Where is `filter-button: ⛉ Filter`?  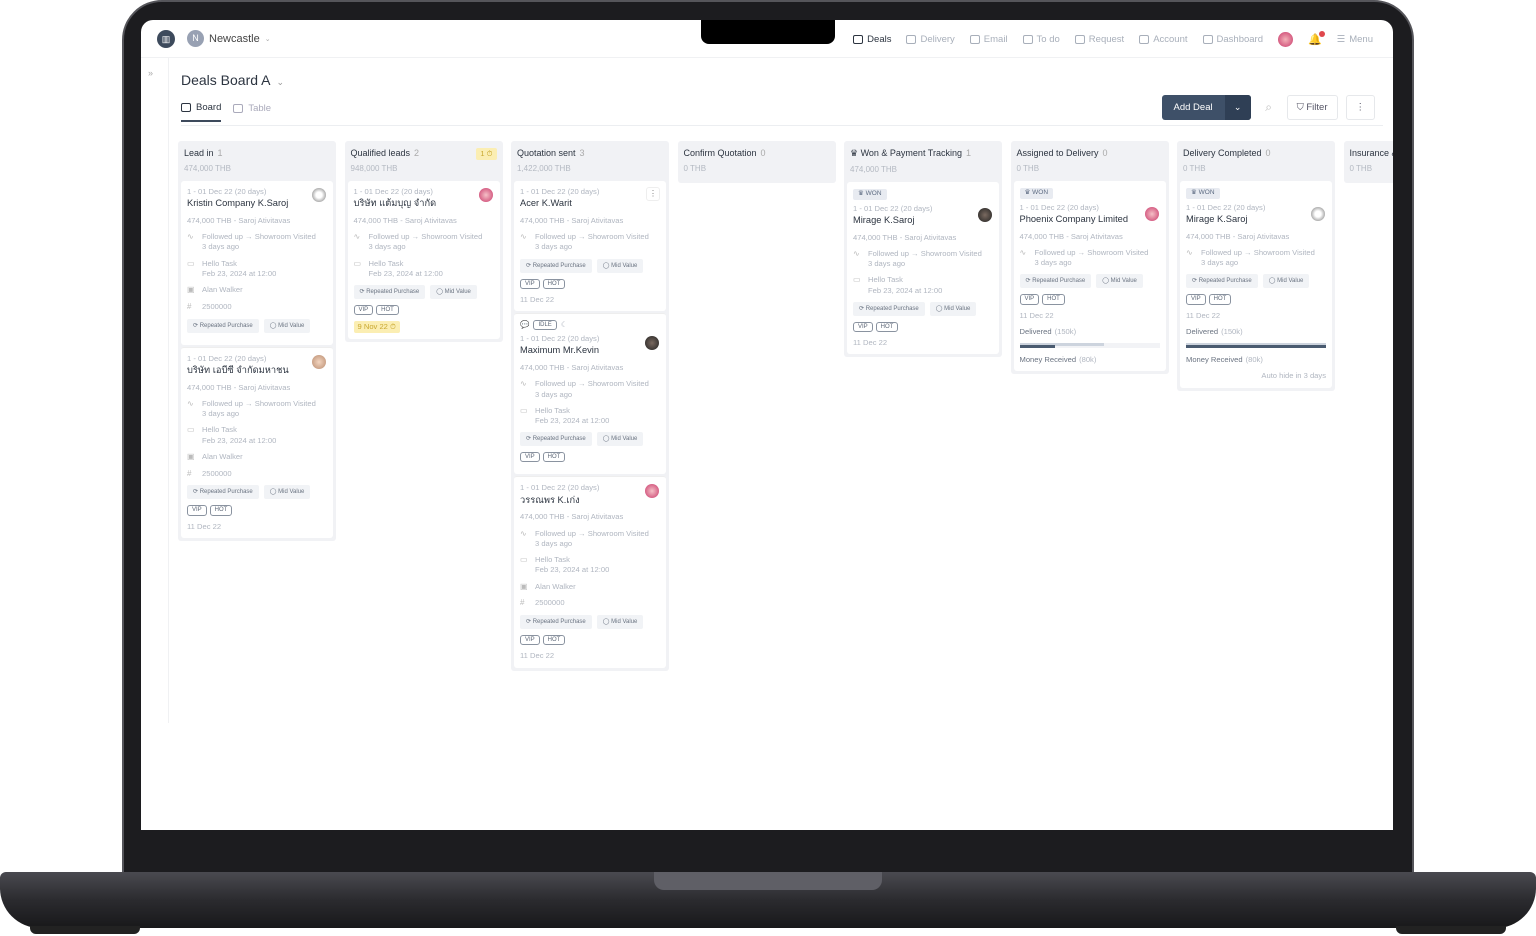
filter-button: ⛉ Filter is located at coordinates (1312, 107).